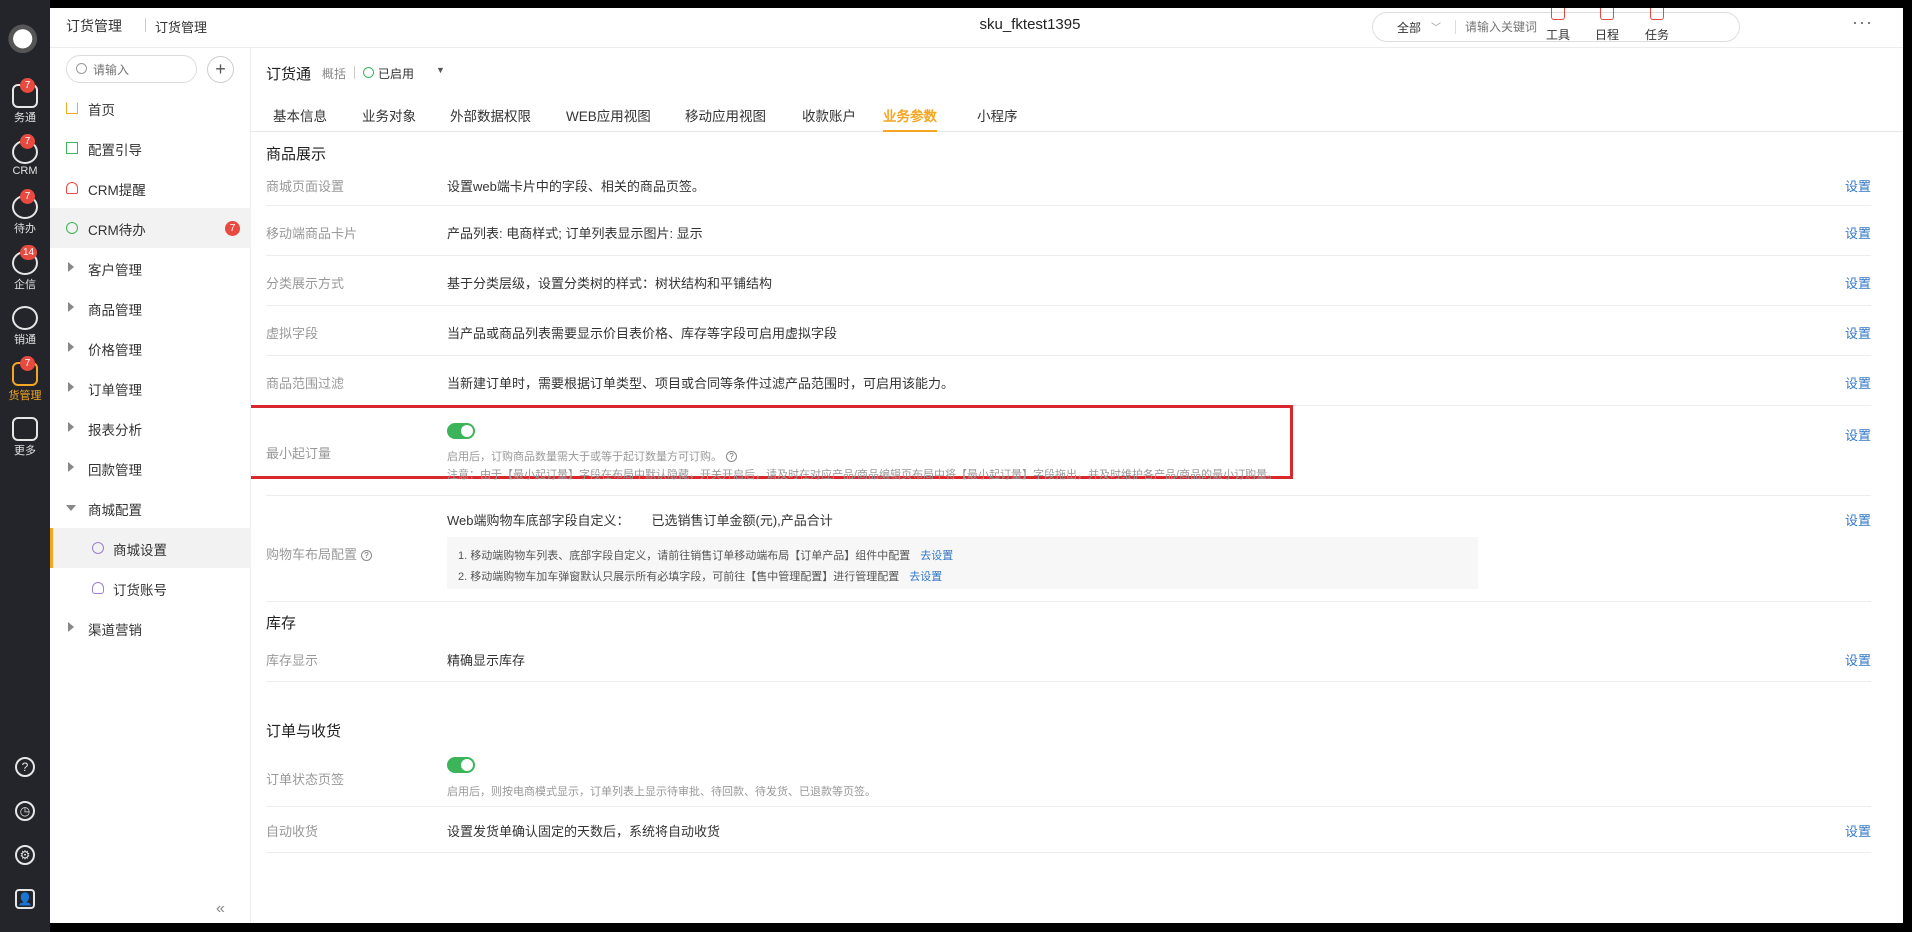 This screenshot has width=1912, height=932. Describe the element at coordinates (220, 909) in the screenshot. I see `collapse-sidebar-icon: «` at that location.